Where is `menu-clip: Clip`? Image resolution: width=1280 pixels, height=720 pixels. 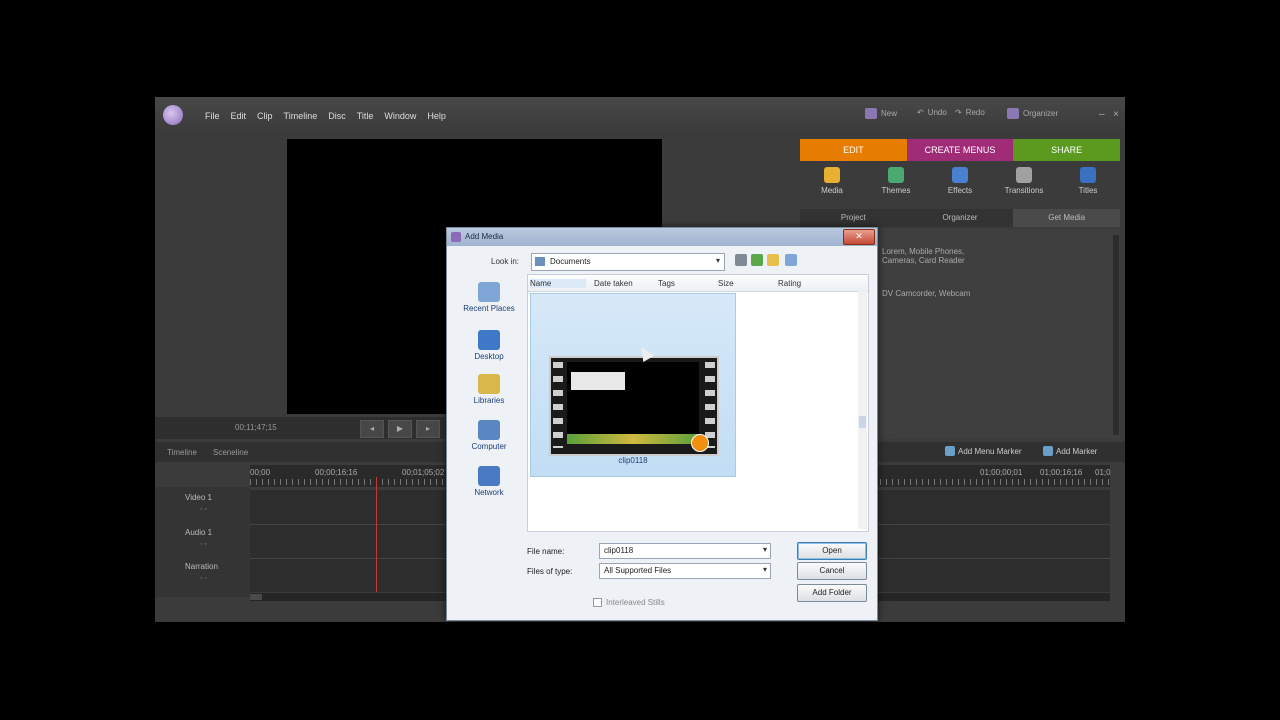
menu-clip: Clip is located at coordinates (265, 116).